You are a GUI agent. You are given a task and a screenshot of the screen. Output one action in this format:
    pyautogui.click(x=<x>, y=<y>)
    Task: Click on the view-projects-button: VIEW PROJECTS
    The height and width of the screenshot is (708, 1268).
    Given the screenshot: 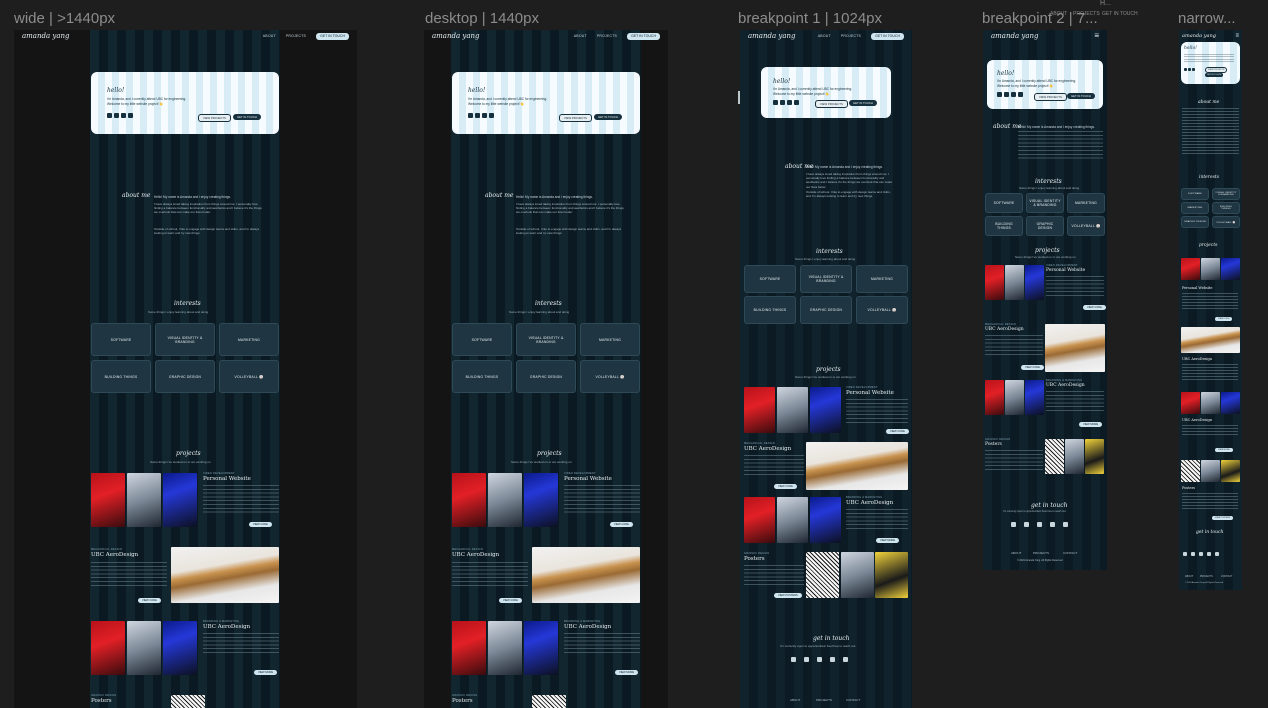 What is the action you would take?
    pyautogui.click(x=1216, y=70)
    